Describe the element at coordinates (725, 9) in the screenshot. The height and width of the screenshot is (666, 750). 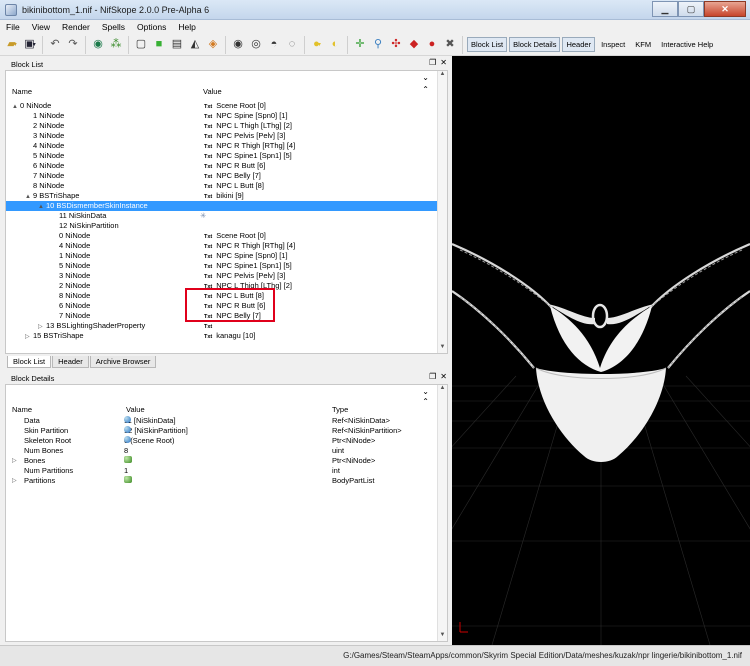
I see `close-button: ✕` at that location.